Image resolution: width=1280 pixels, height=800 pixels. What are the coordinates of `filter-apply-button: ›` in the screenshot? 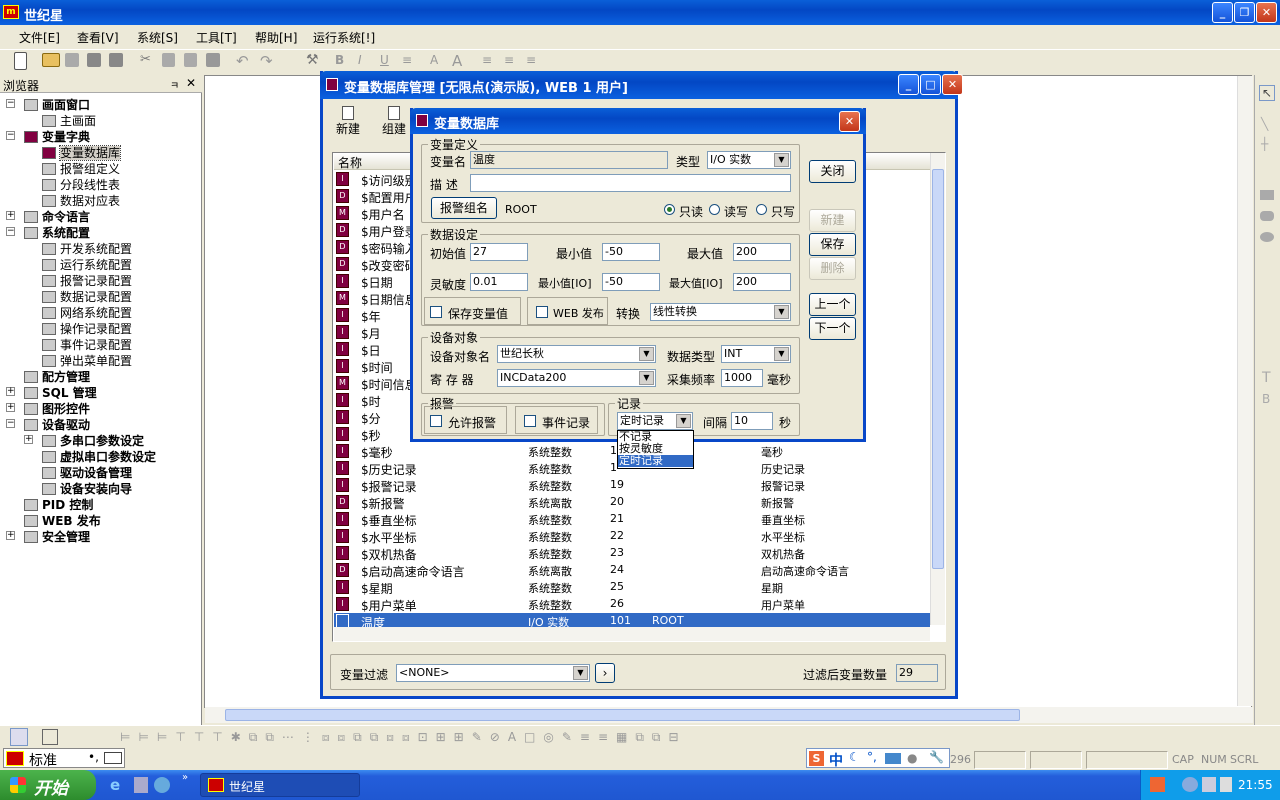 It's located at (605, 673).